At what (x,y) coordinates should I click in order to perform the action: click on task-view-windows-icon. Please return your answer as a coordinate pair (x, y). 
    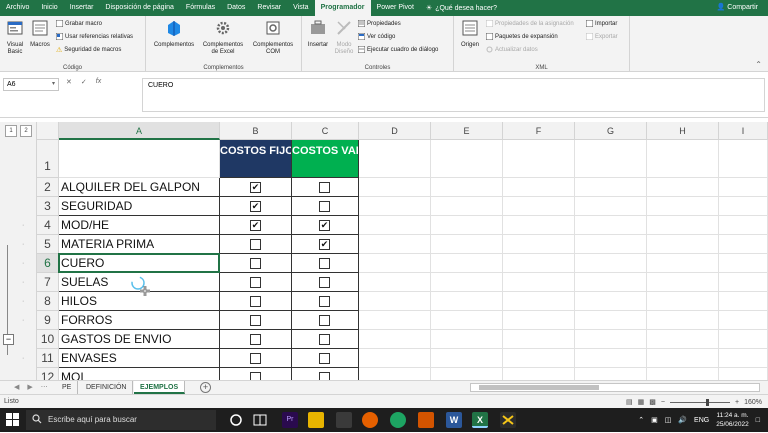
    Looking at the image, I should click on (260, 420).